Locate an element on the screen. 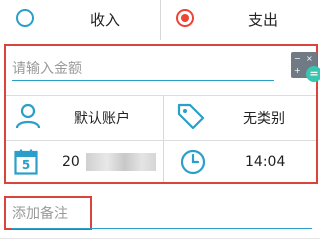 The image size is (320, 240). bottom-divider is located at coordinates (160, 238).